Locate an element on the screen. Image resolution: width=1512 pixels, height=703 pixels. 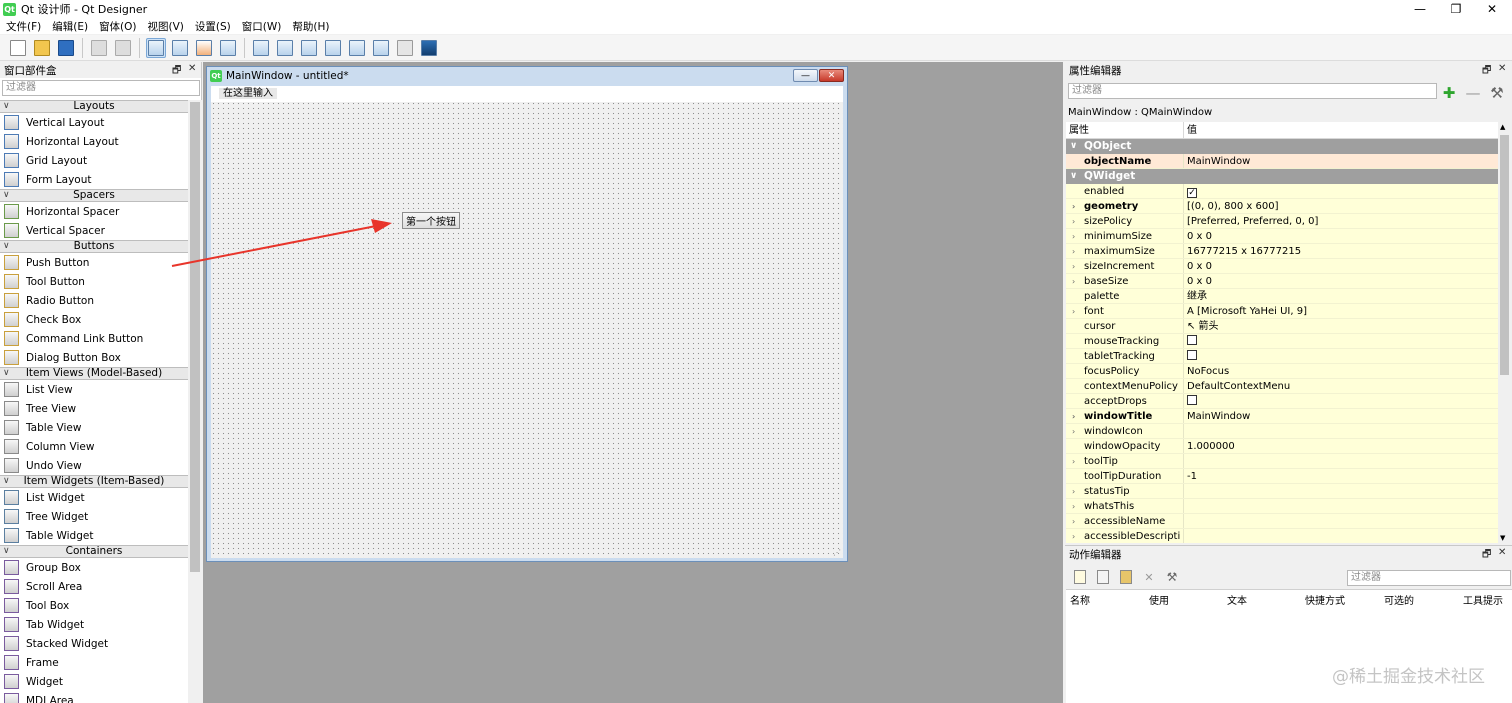
property-value-cell: DefaultContextMenu is located at coordinates (1341, 386).